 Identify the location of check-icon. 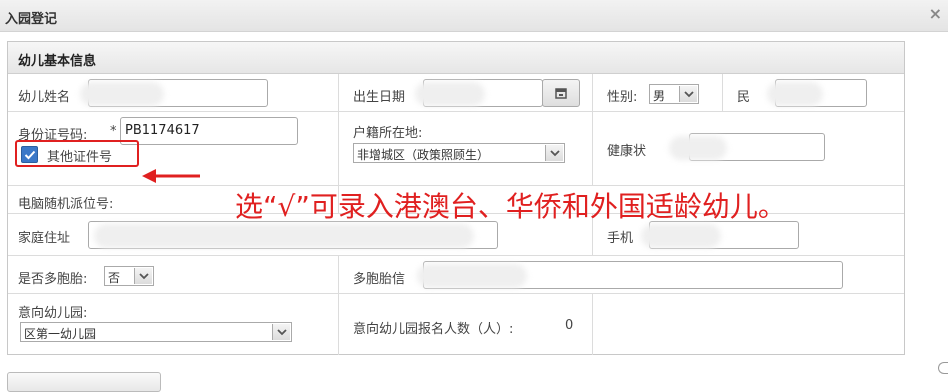
(30, 155).